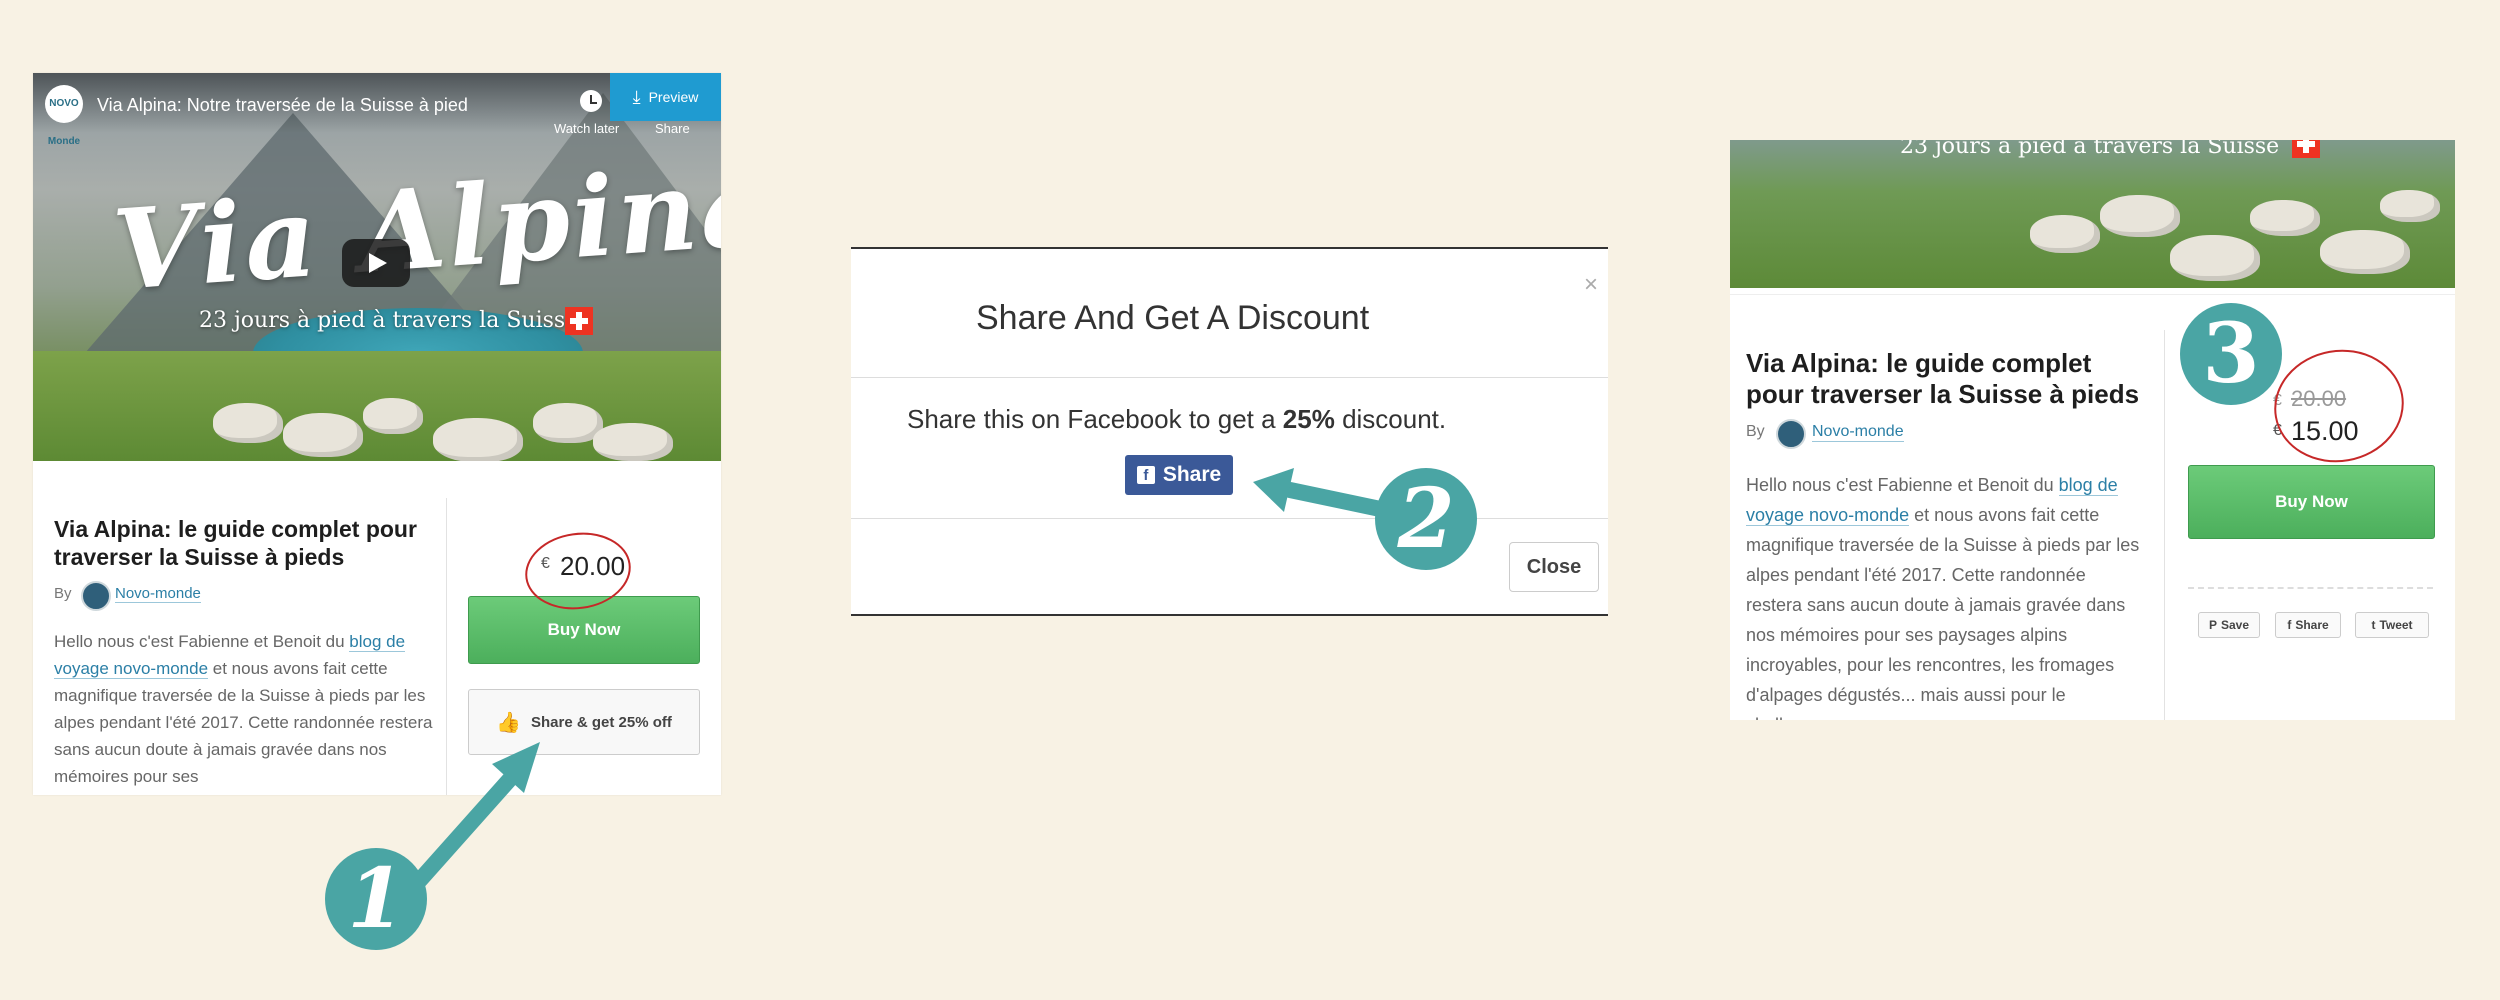 This screenshot has width=2500, height=1000. What do you see at coordinates (586, 128) in the screenshot?
I see `watch-later-label: Watch later` at bounding box center [586, 128].